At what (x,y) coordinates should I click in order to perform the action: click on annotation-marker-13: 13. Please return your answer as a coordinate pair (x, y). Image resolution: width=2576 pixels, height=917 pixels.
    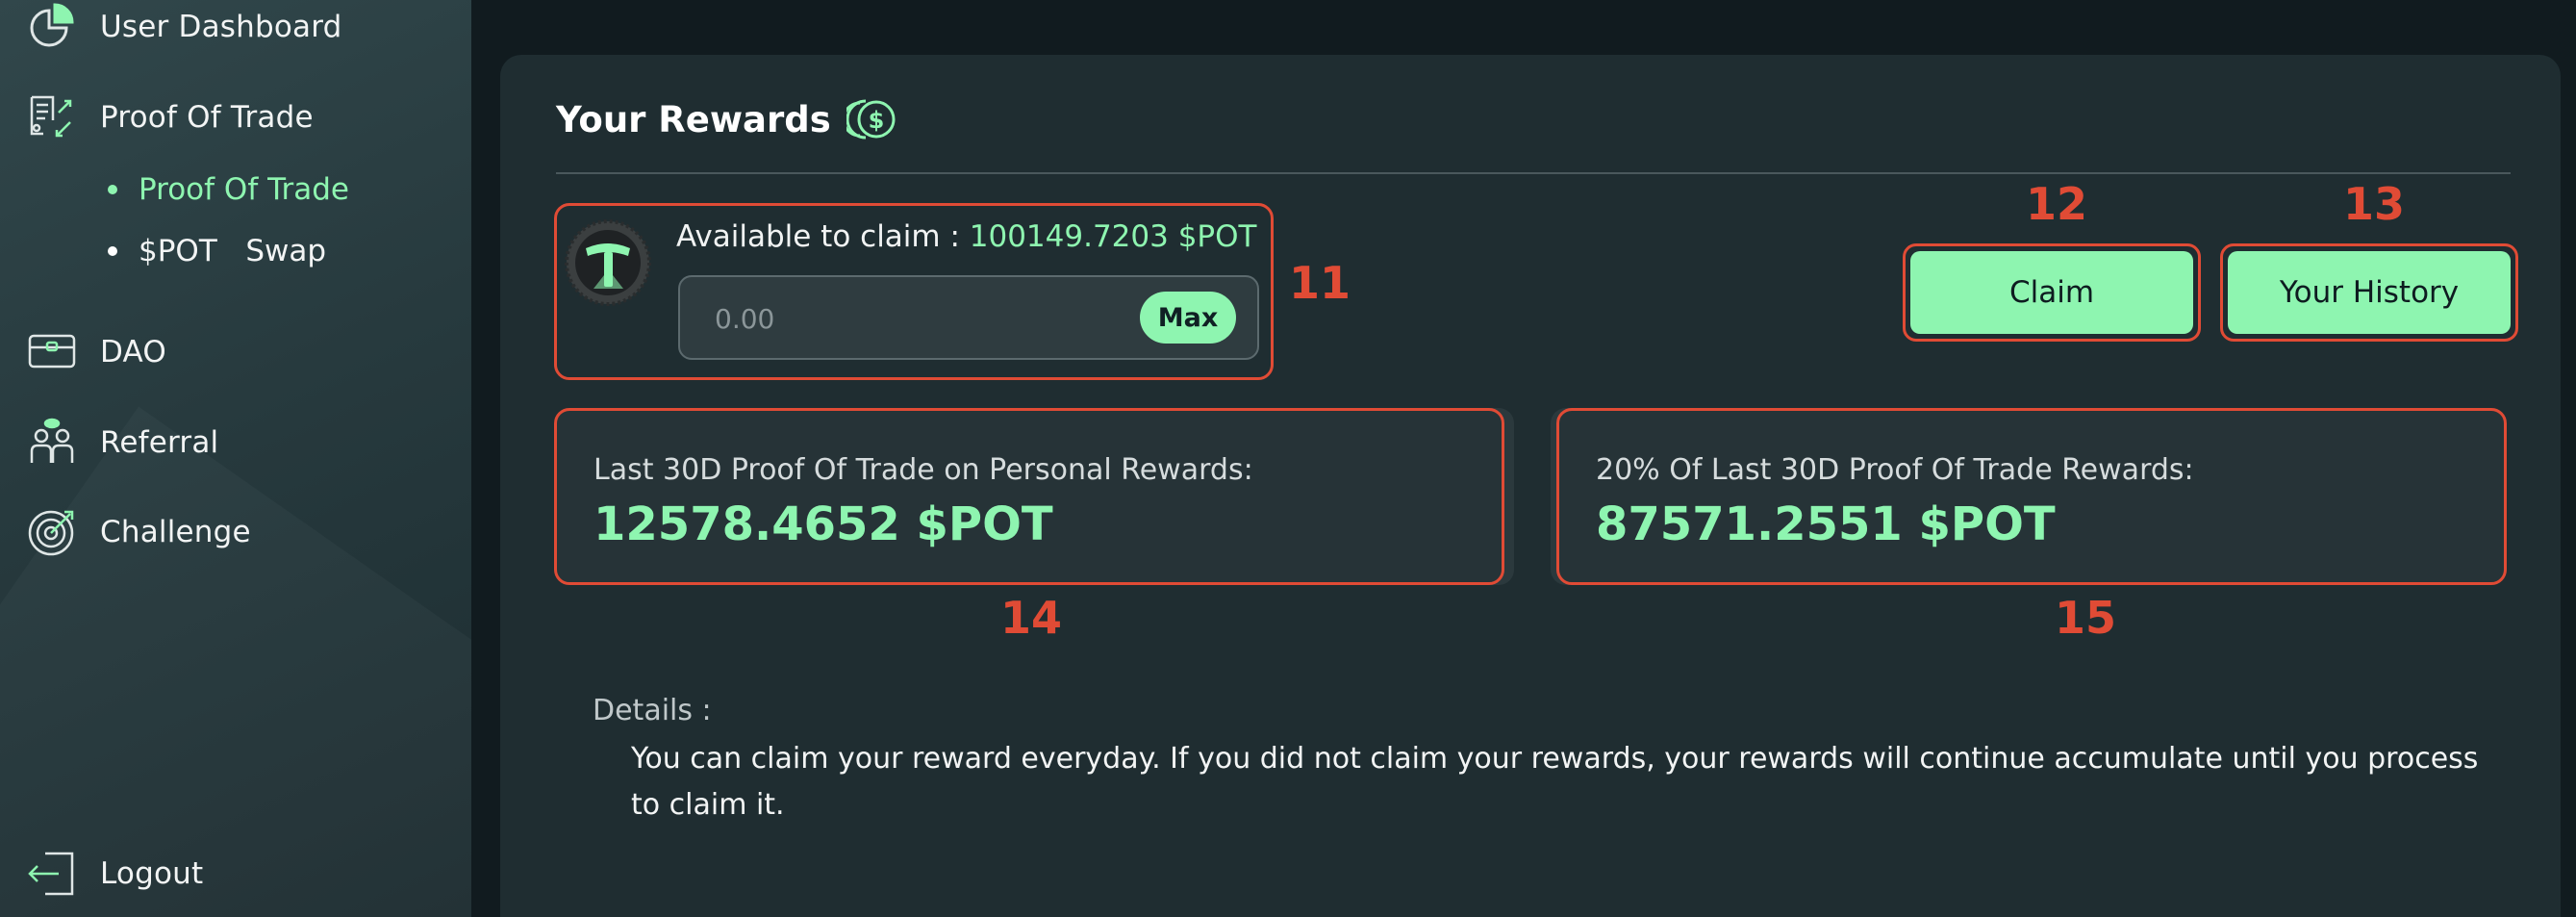
    Looking at the image, I should click on (2375, 204).